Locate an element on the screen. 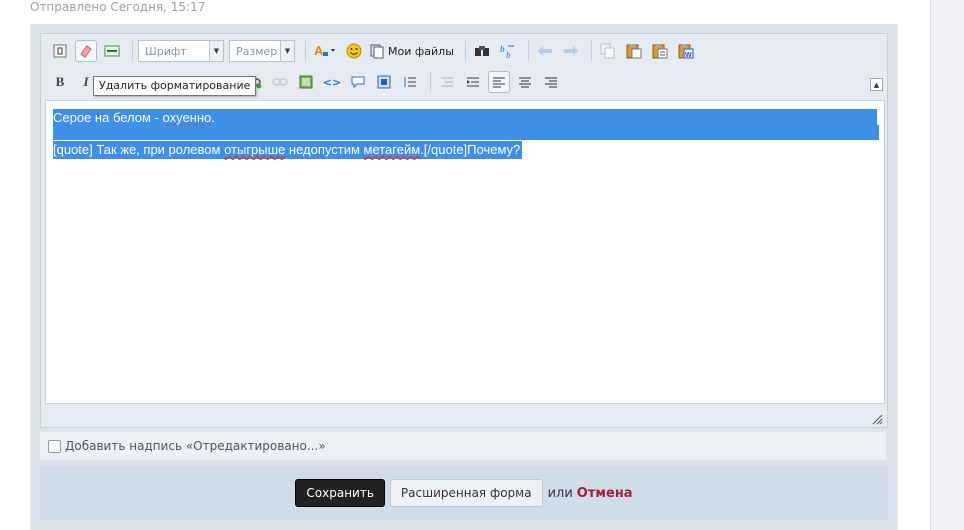 The image size is (964, 530). svg-text: A is located at coordinates (319, 50).